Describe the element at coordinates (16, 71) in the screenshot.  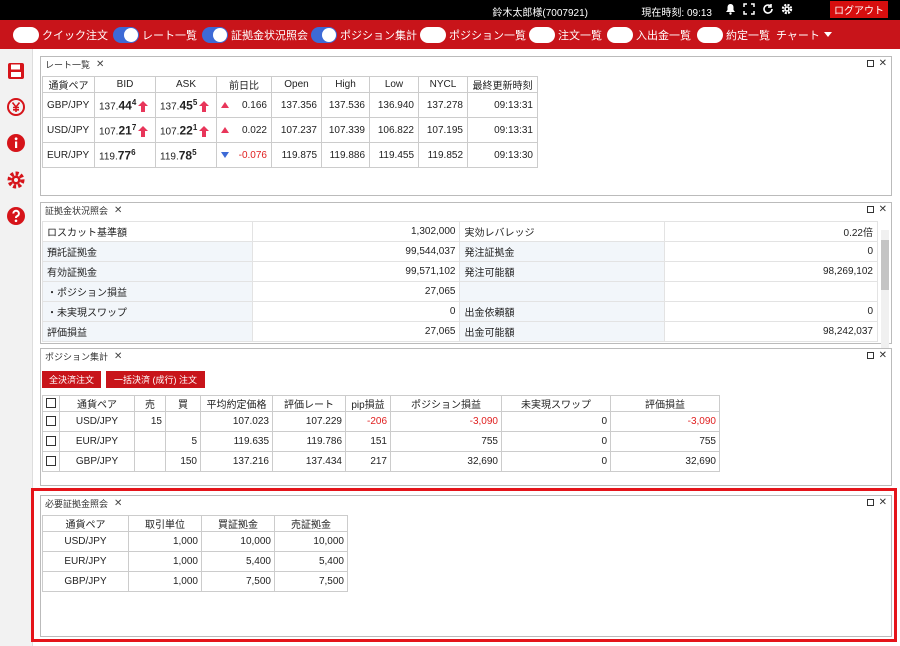
I see `save-icon` at that location.